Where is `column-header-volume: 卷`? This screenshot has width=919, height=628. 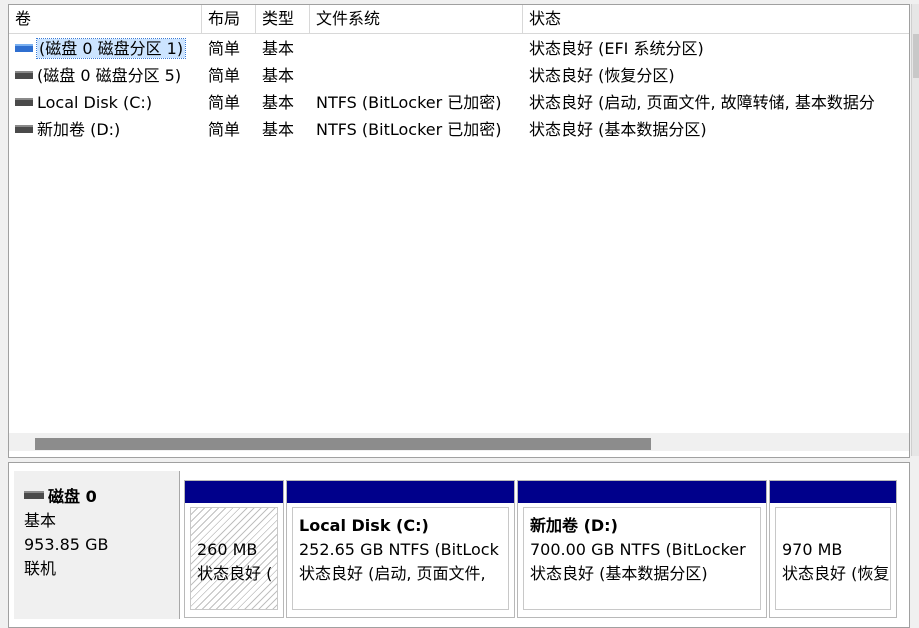
column-header-volume: 卷 is located at coordinates (105, 19).